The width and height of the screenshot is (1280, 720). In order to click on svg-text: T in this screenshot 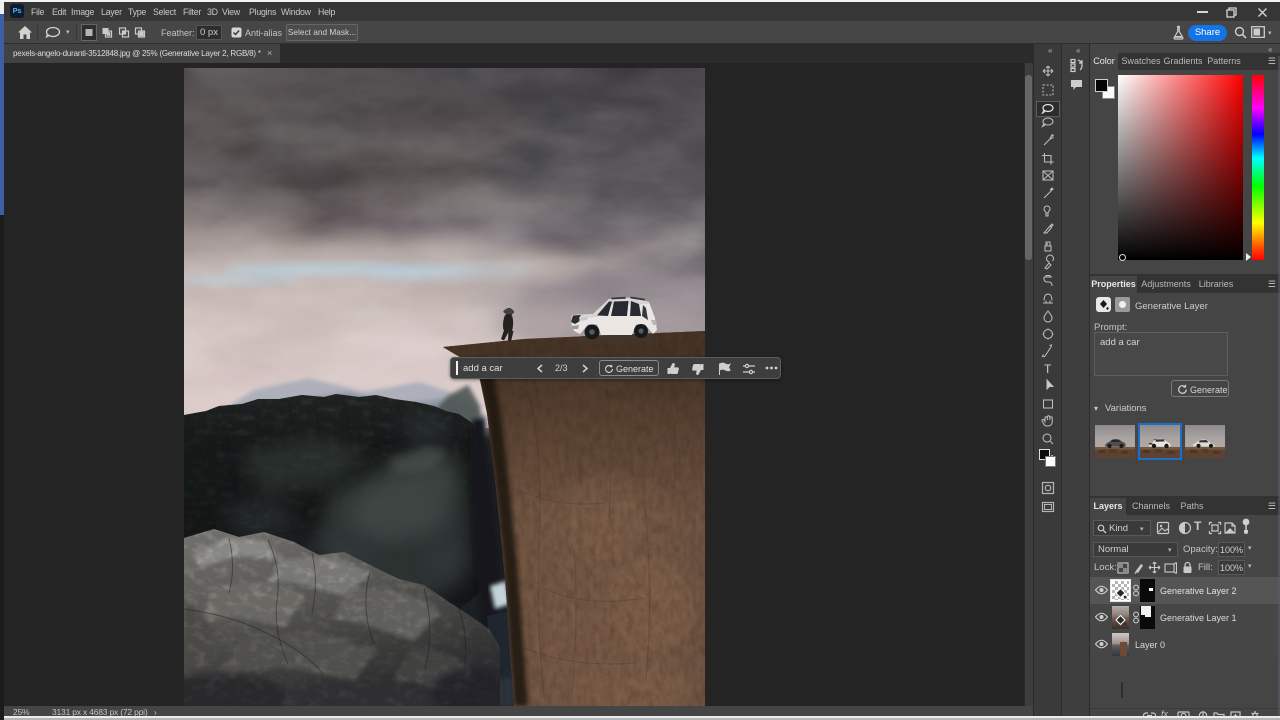, I will do `click(1048, 369)`.